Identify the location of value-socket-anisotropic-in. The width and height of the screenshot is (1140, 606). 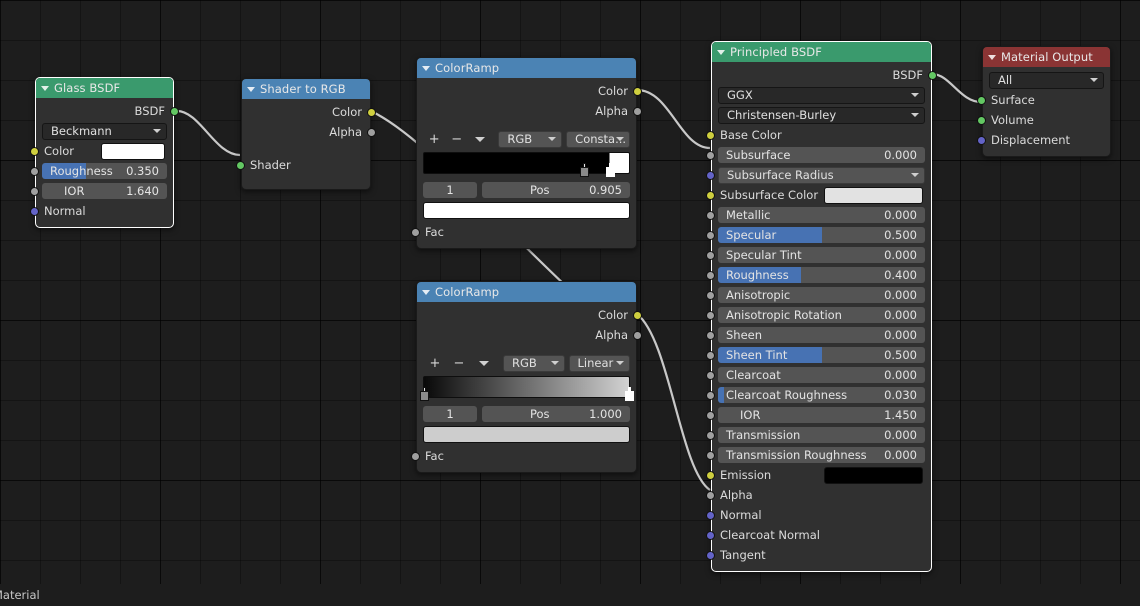
(710, 295).